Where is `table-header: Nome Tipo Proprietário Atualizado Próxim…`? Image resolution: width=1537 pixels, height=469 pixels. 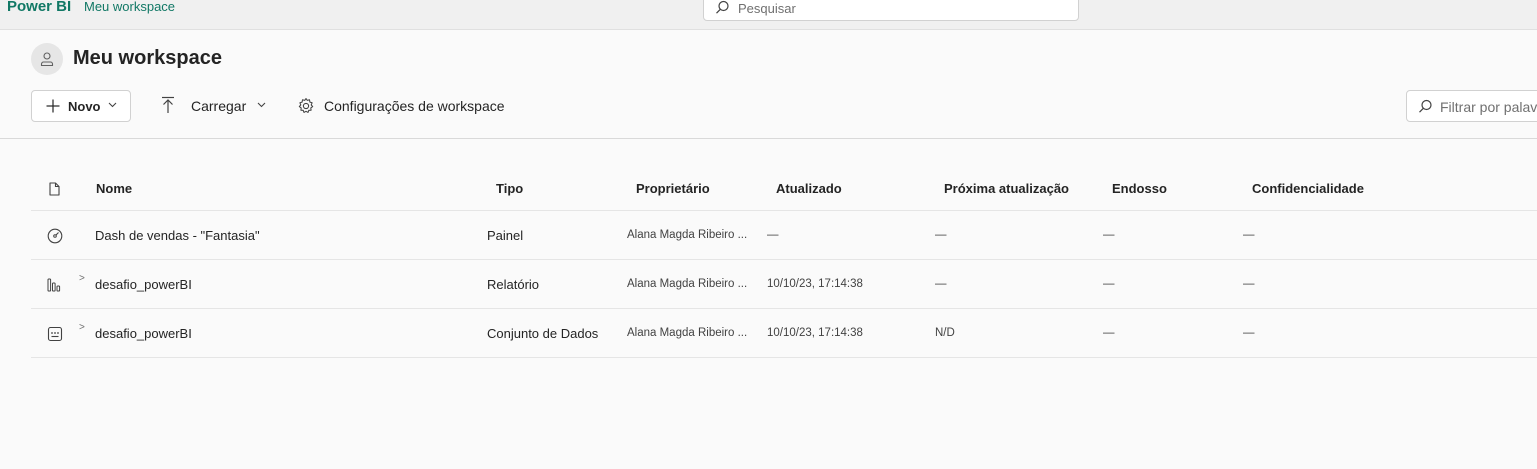
table-header: Nome Tipo Proprietário Atualizado Próxim… is located at coordinates (784, 190).